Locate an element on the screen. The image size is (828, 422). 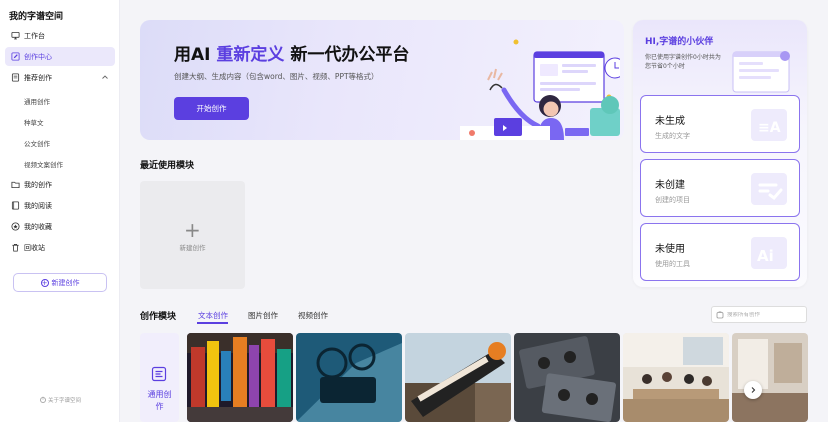
usage-note-line1: 你已使用字谱创作0小时共为 is located at coordinates (683, 57).